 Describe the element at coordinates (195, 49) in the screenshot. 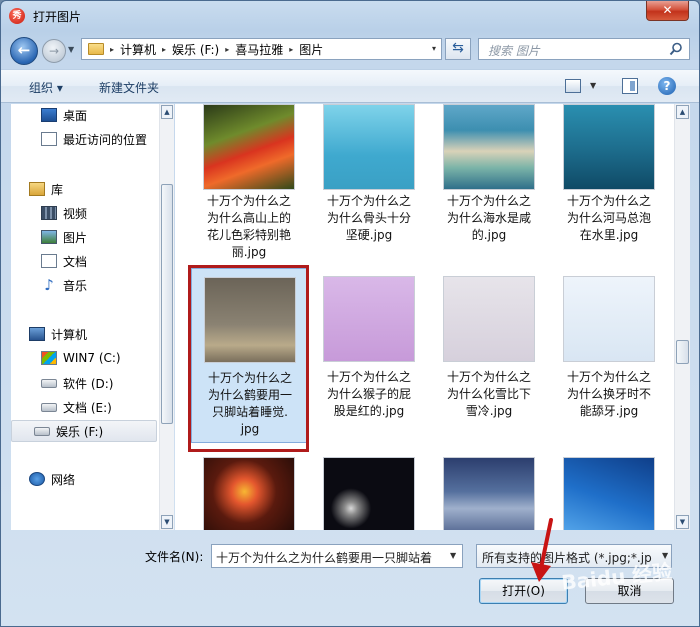

I see `breadcrumb-drive-f: 娱乐 (F:)` at that location.